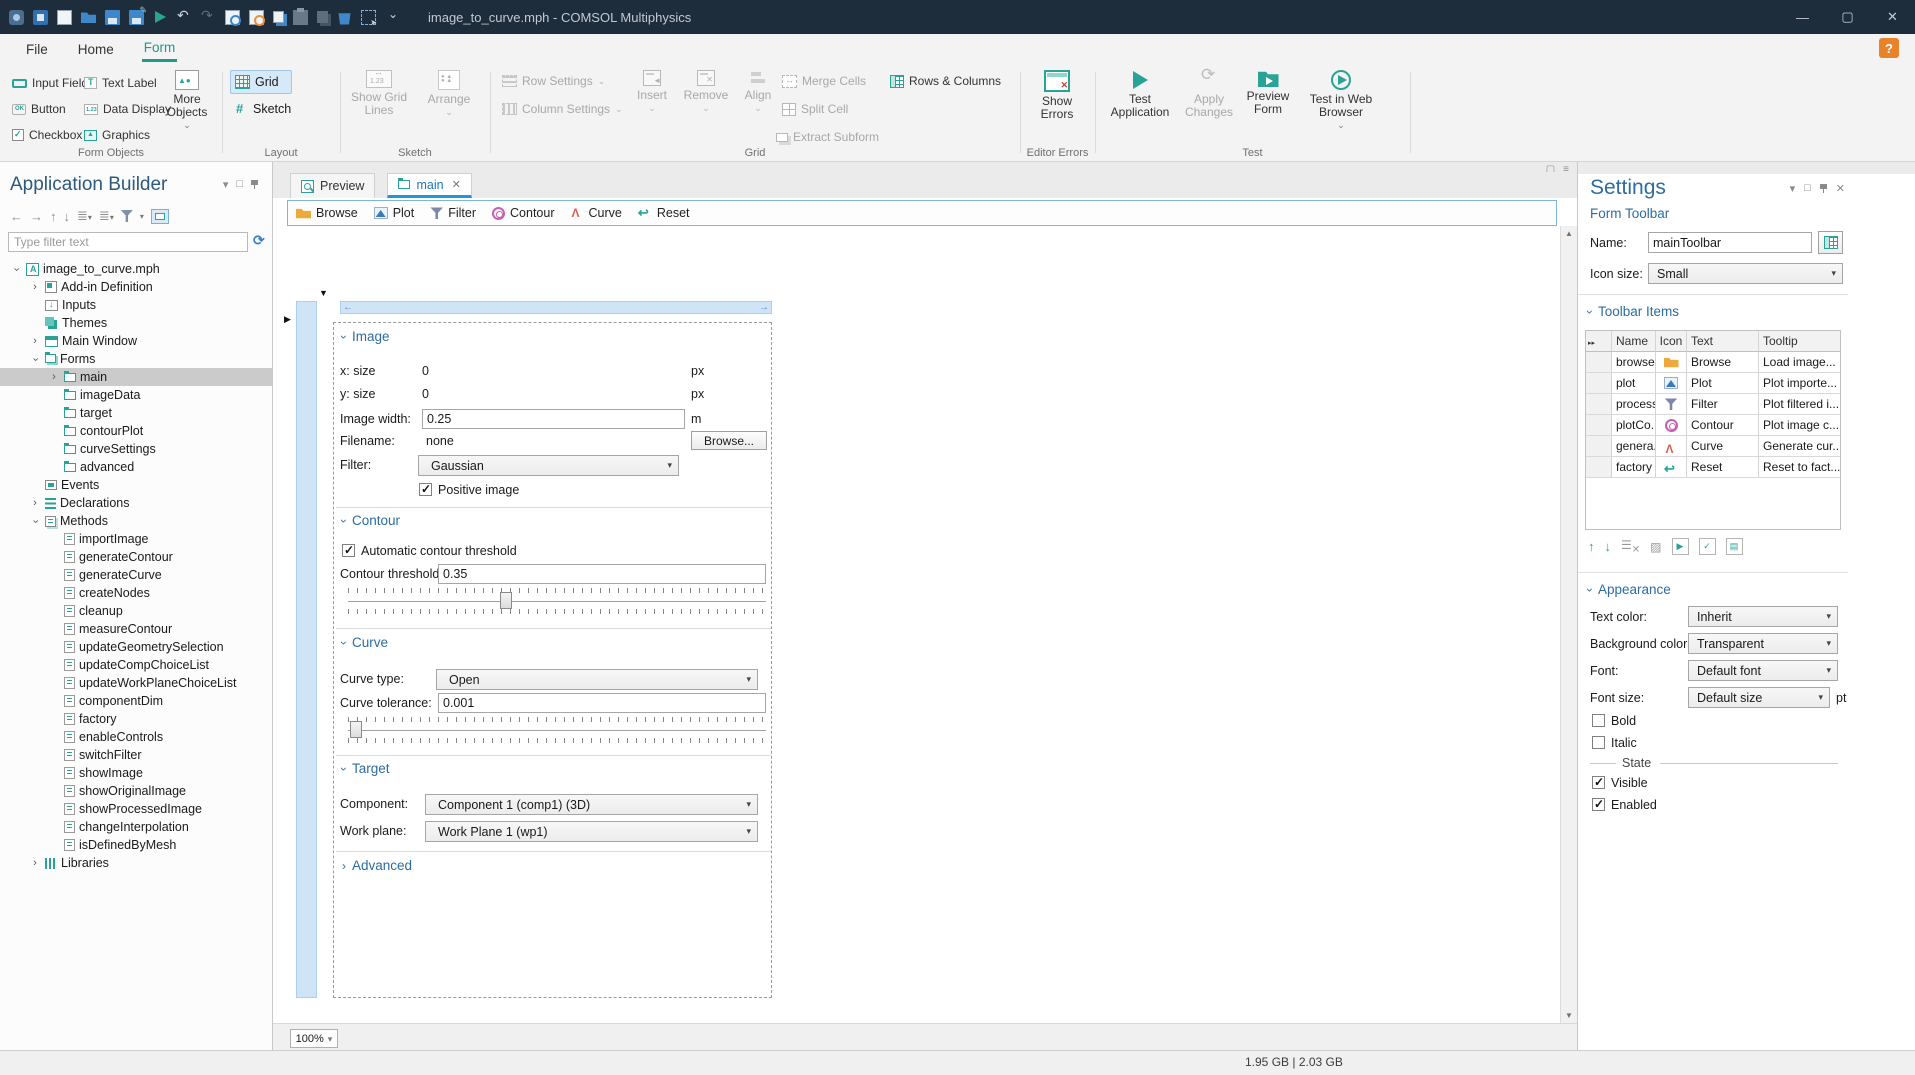 This screenshot has height=1075, width=1915. Describe the element at coordinates (138, 15) in the screenshot. I see `save-as-icon` at that location.